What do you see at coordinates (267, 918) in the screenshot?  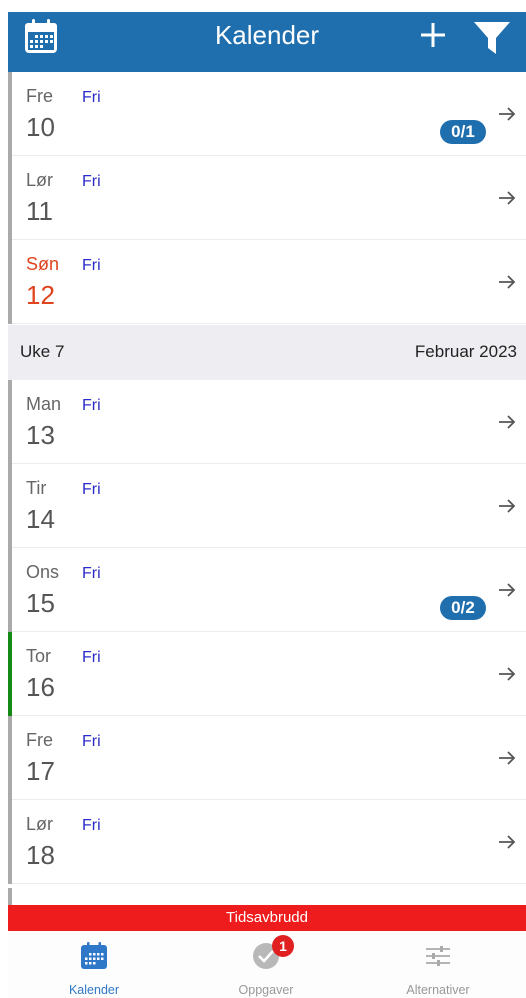 I see `error-banner: Tidsavbrudd` at bounding box center [267, 918].